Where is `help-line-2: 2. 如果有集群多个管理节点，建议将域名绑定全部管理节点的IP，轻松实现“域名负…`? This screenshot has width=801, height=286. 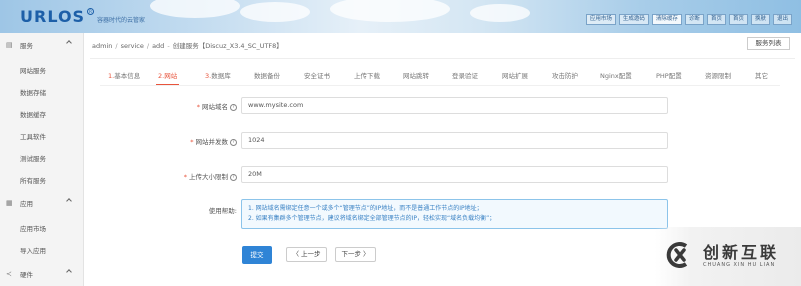 help-line-2: 2. 如果有集群多个管理节点，建议将域名绑定全部管理节点的IP，轻松实现“域名负… is located at coordinates (372, 218).